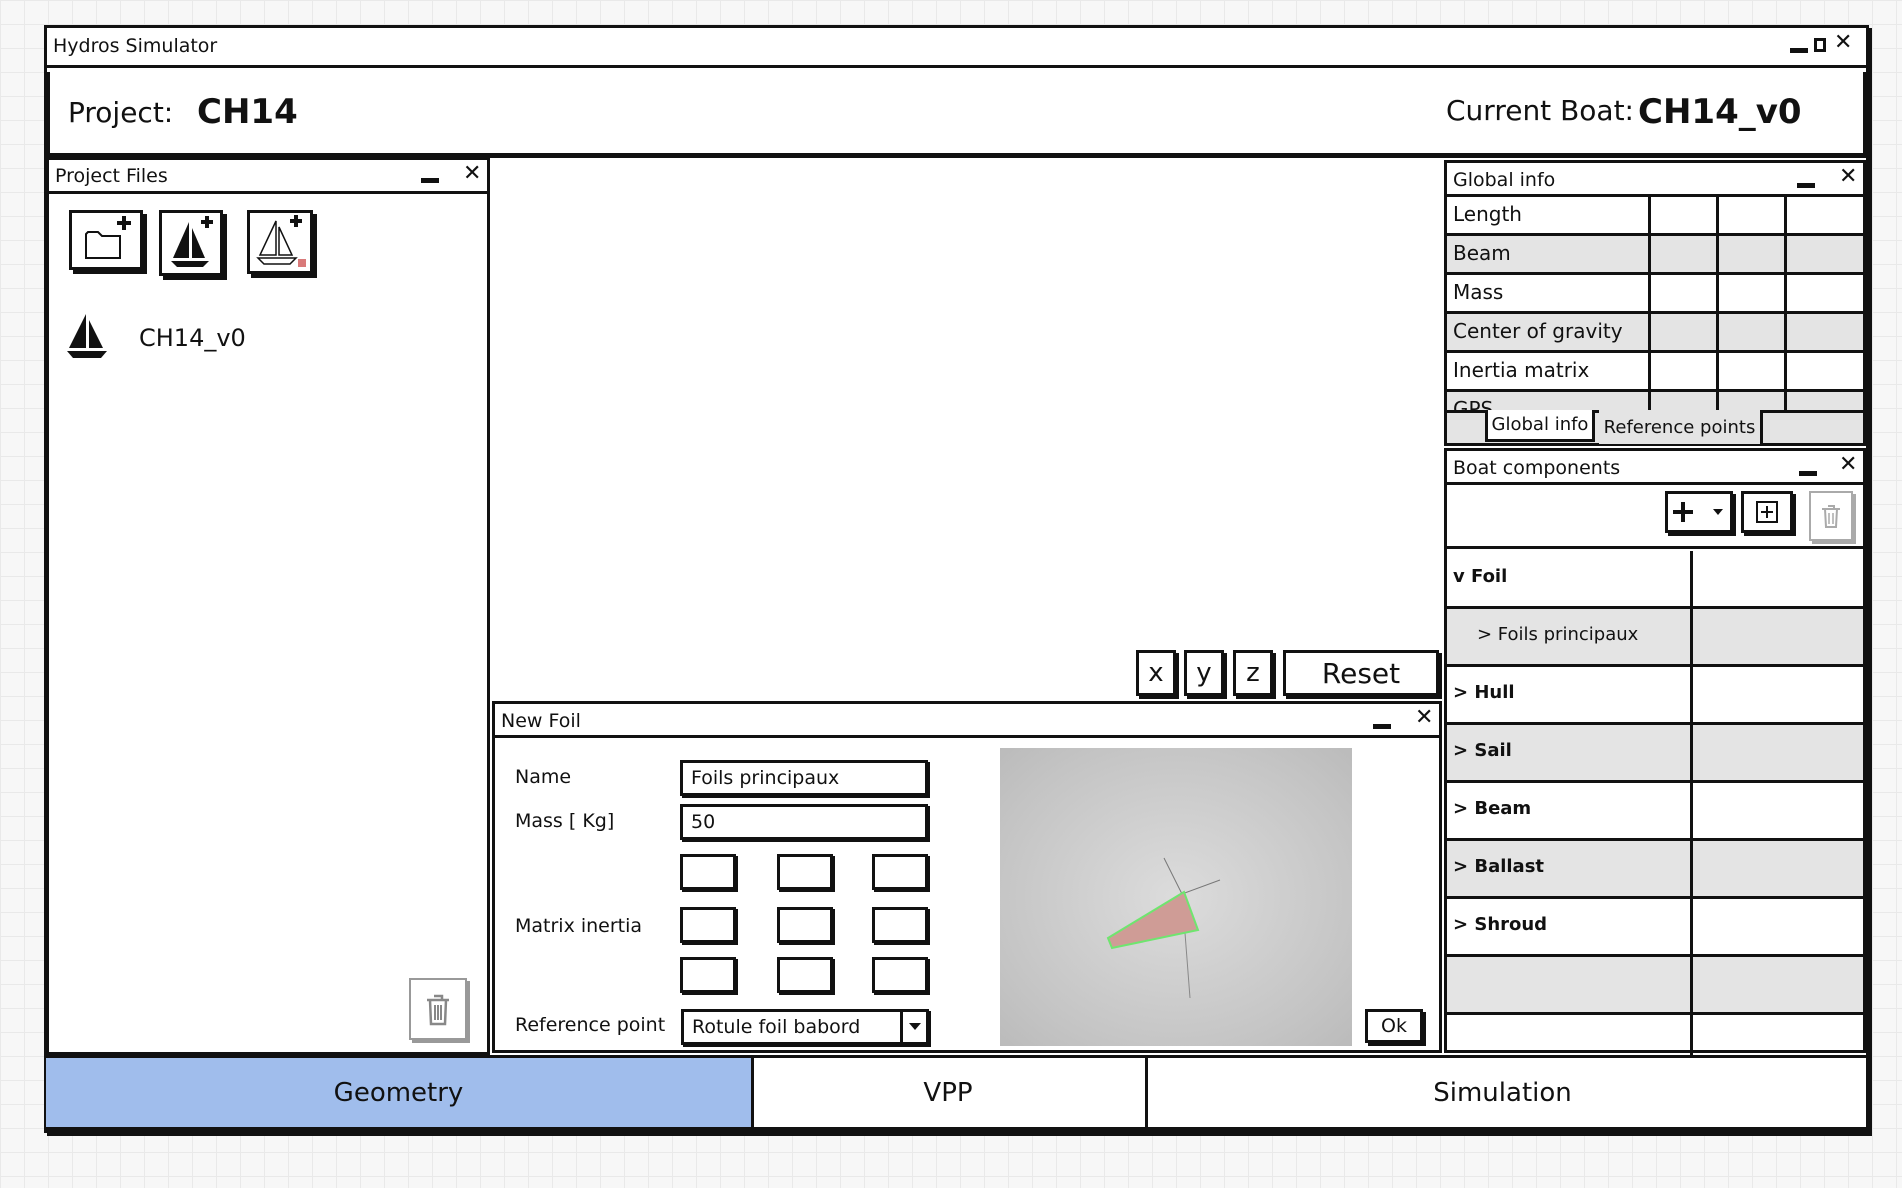 Image resolution: width=1902 pixels, height=1188 pixels. I want to click on delete-file-button, so click(438, 1009).